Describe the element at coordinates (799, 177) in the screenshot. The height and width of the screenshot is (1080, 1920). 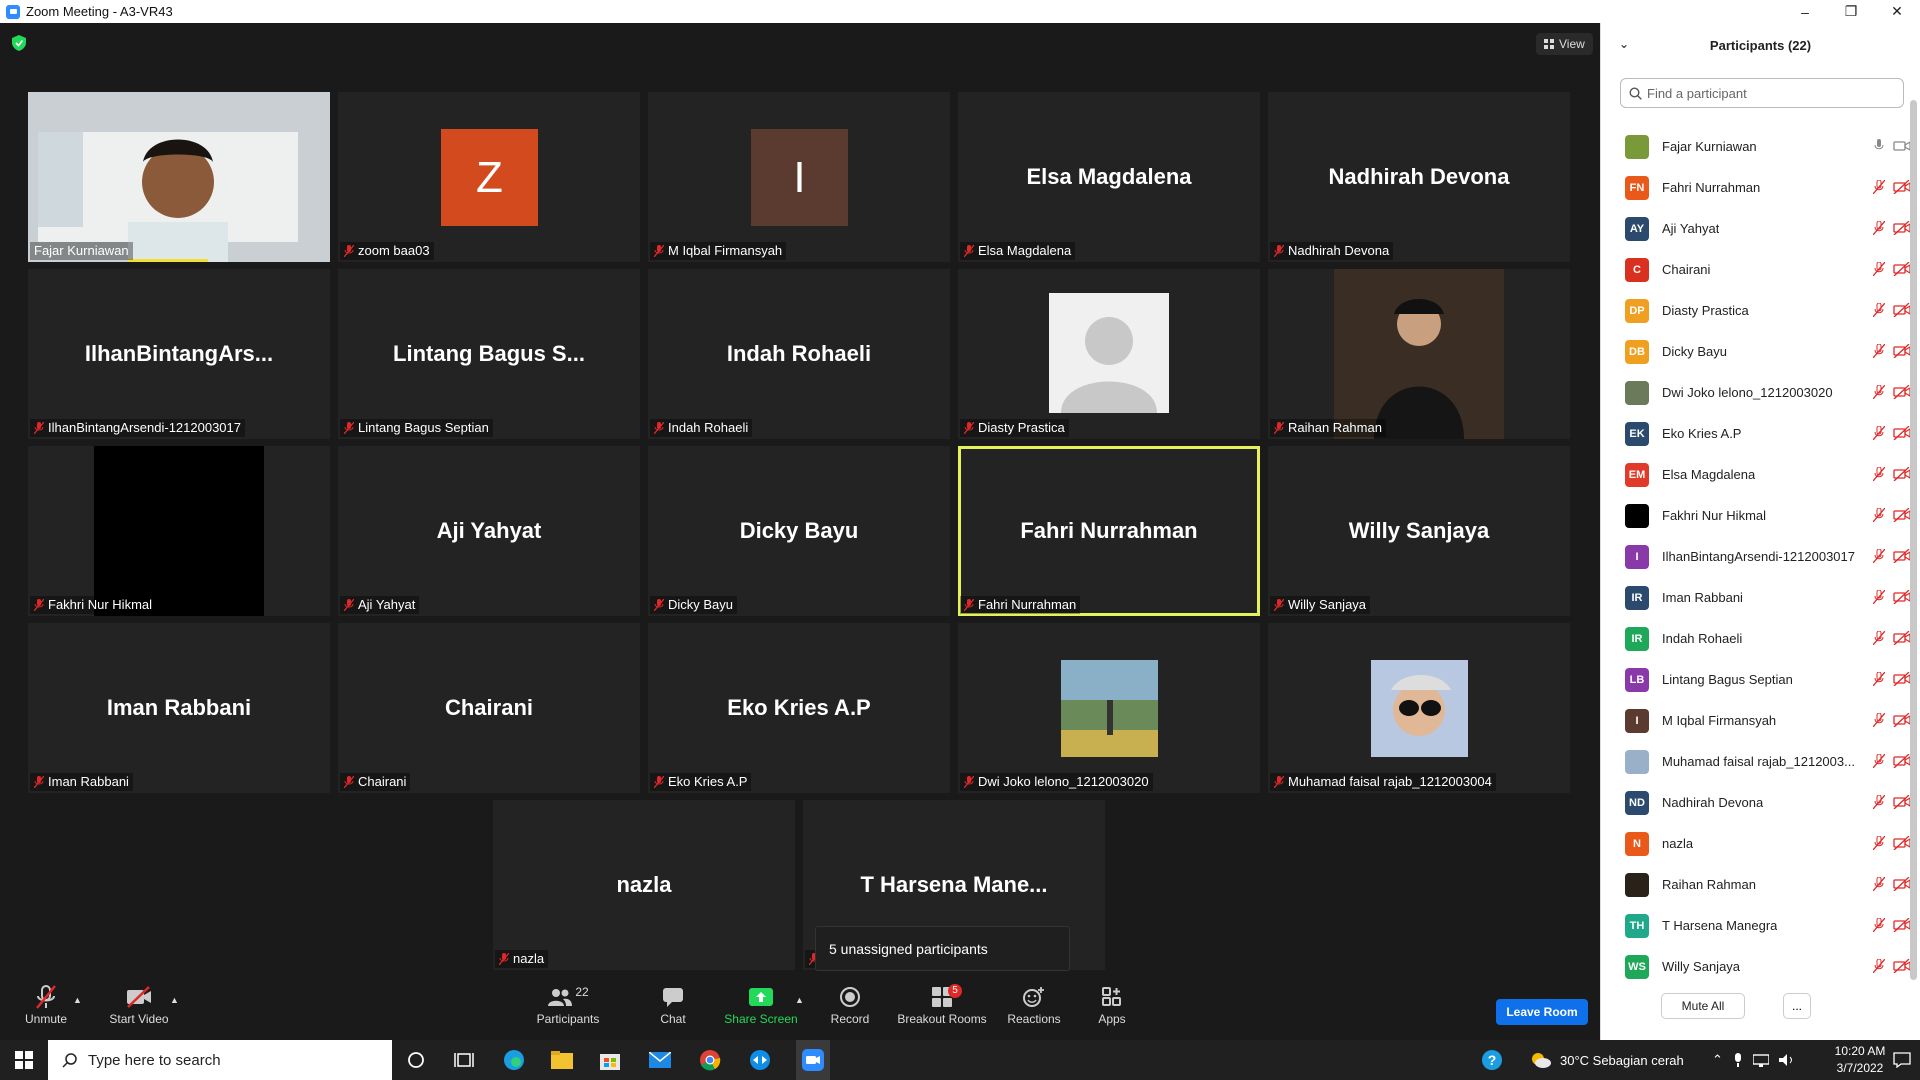
I see `video-tile: I M Iqbal Firmansyah` at that location.